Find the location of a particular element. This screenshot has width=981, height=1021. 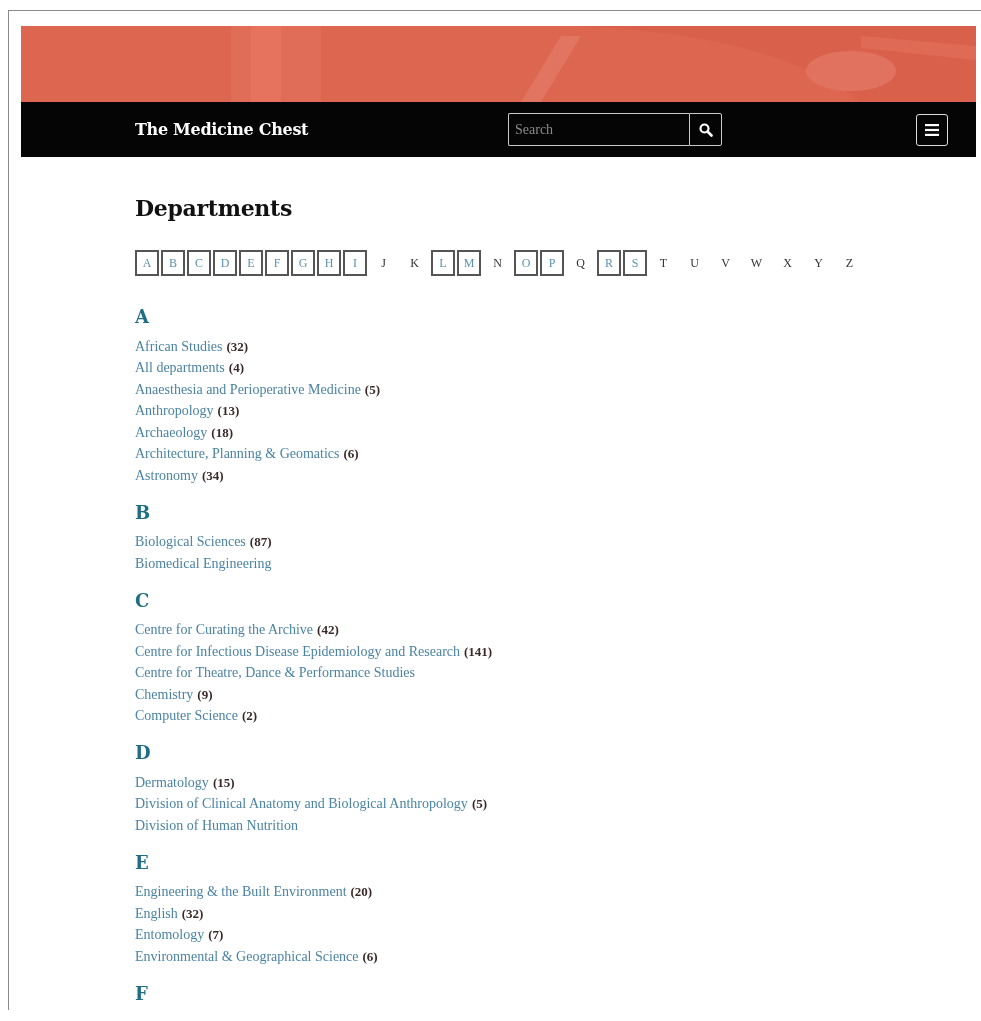

department-link: Computer Science is located at coordinates (187, 716).